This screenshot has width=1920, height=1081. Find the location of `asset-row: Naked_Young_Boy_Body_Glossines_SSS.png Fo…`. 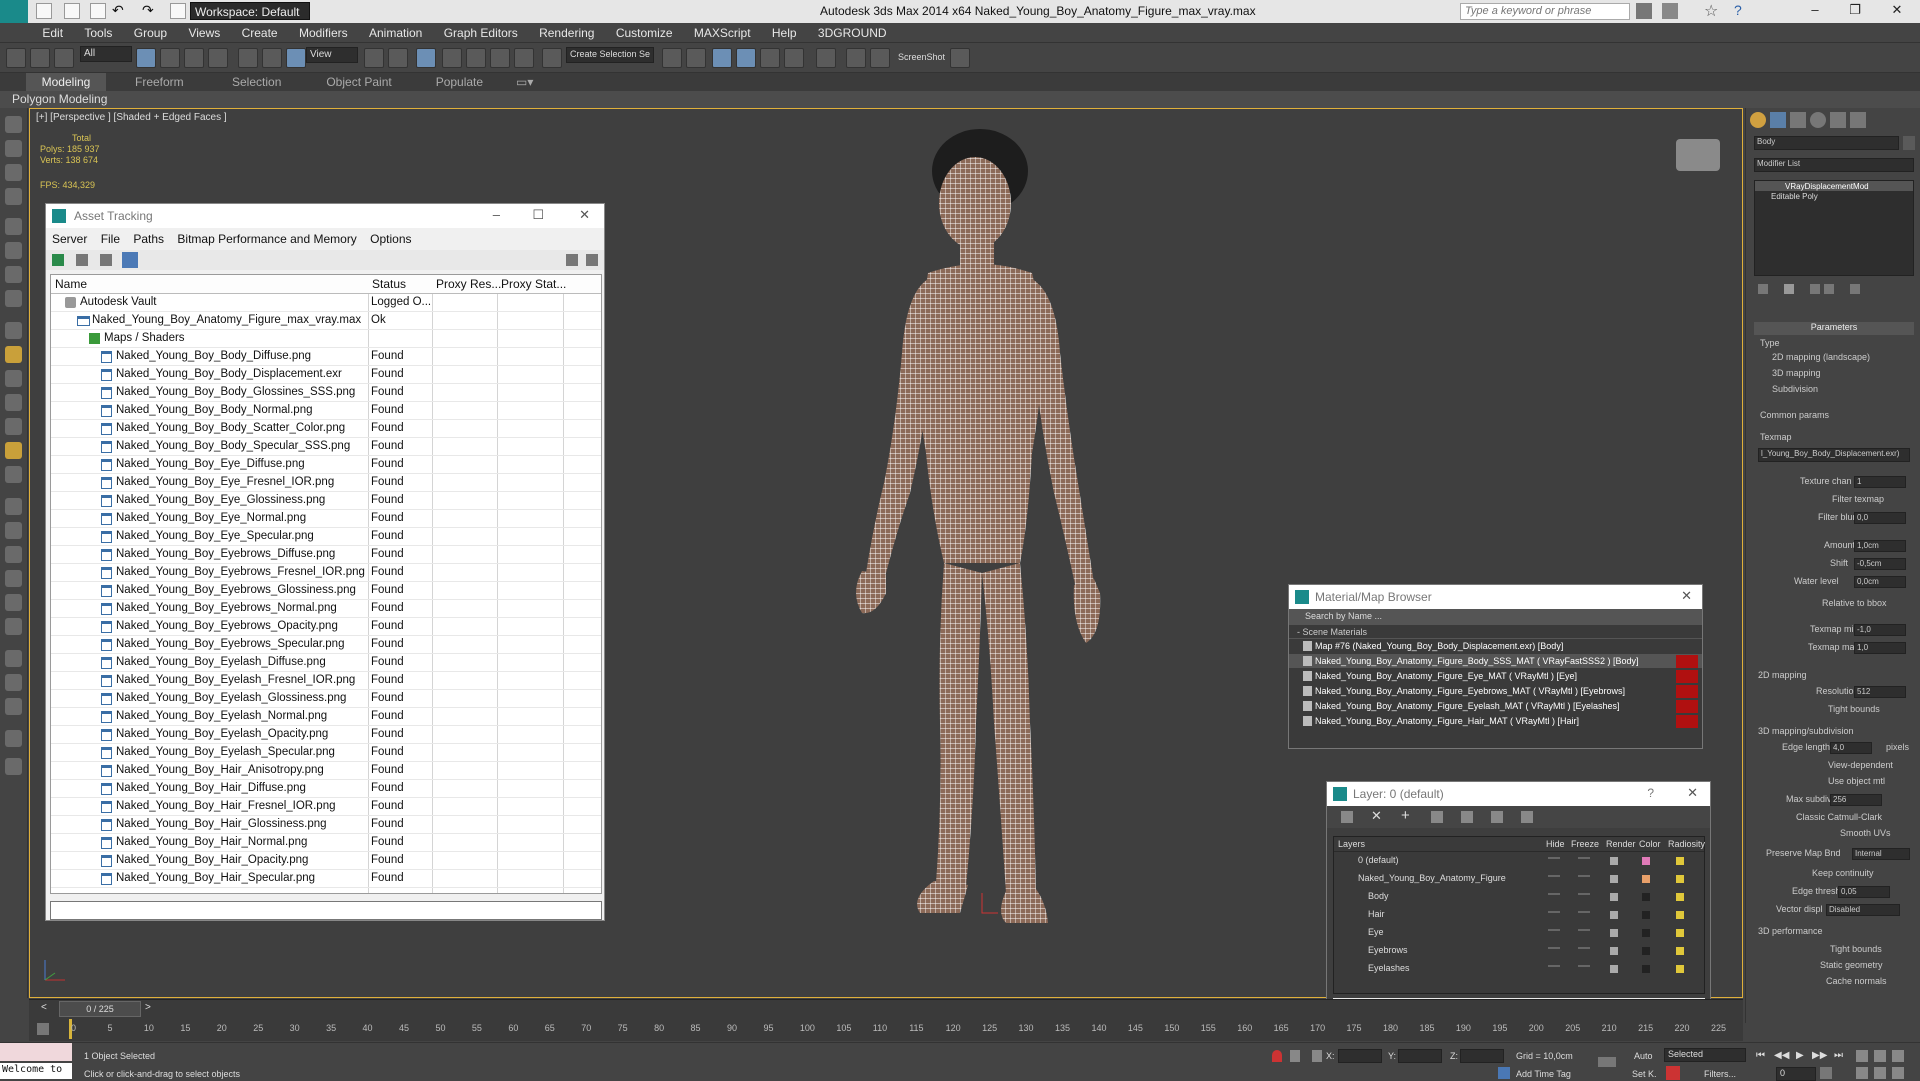

asset-row: Naked_Young_Boy_Body_Glossines_SSS.png Fo… is located at coordinates (326, 393).